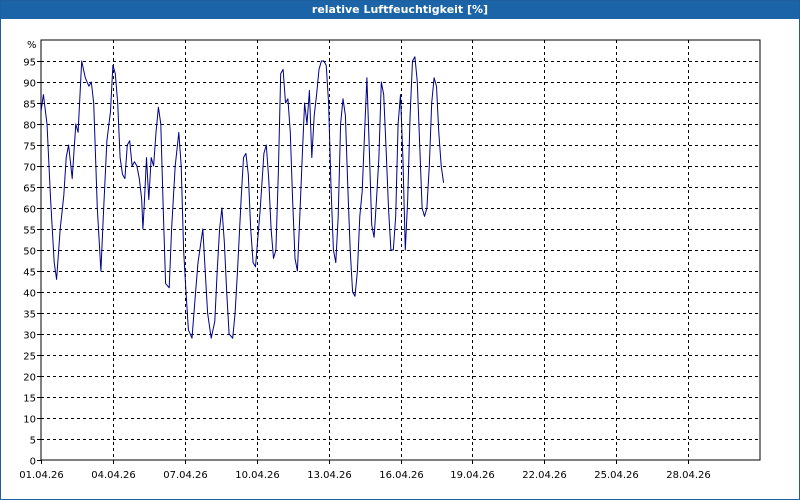  I want to click on y-tick-label: 5, so click(33, 441).